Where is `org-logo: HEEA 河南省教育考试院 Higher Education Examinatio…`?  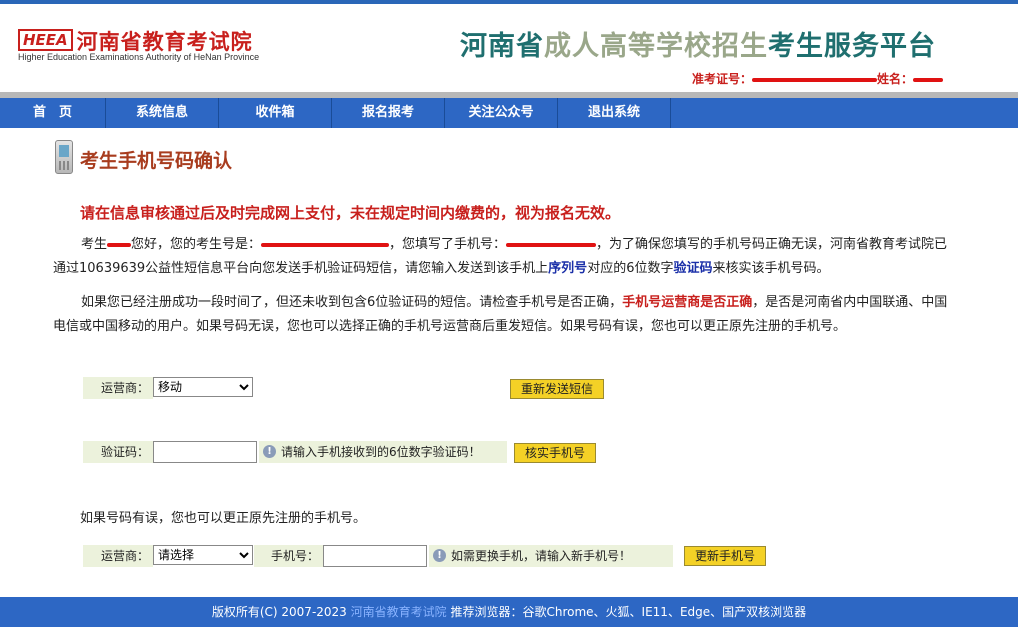
org-logo: HEEA 河南省教育考试院 Higher Education Examinatio… is located at coordinates (138, 44).